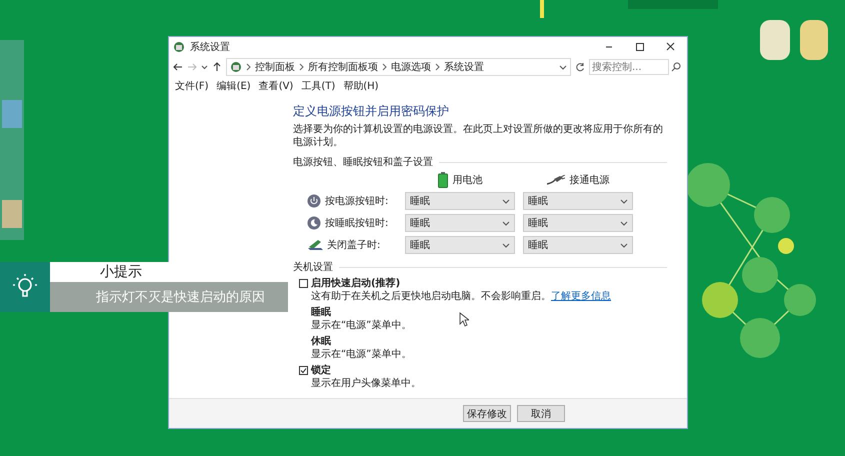 The image size is (845, 456). What do you see at coordinates (313, 267) in the screenshot?
I see `section-title: 关机设置` at bounding box center [313, 267].